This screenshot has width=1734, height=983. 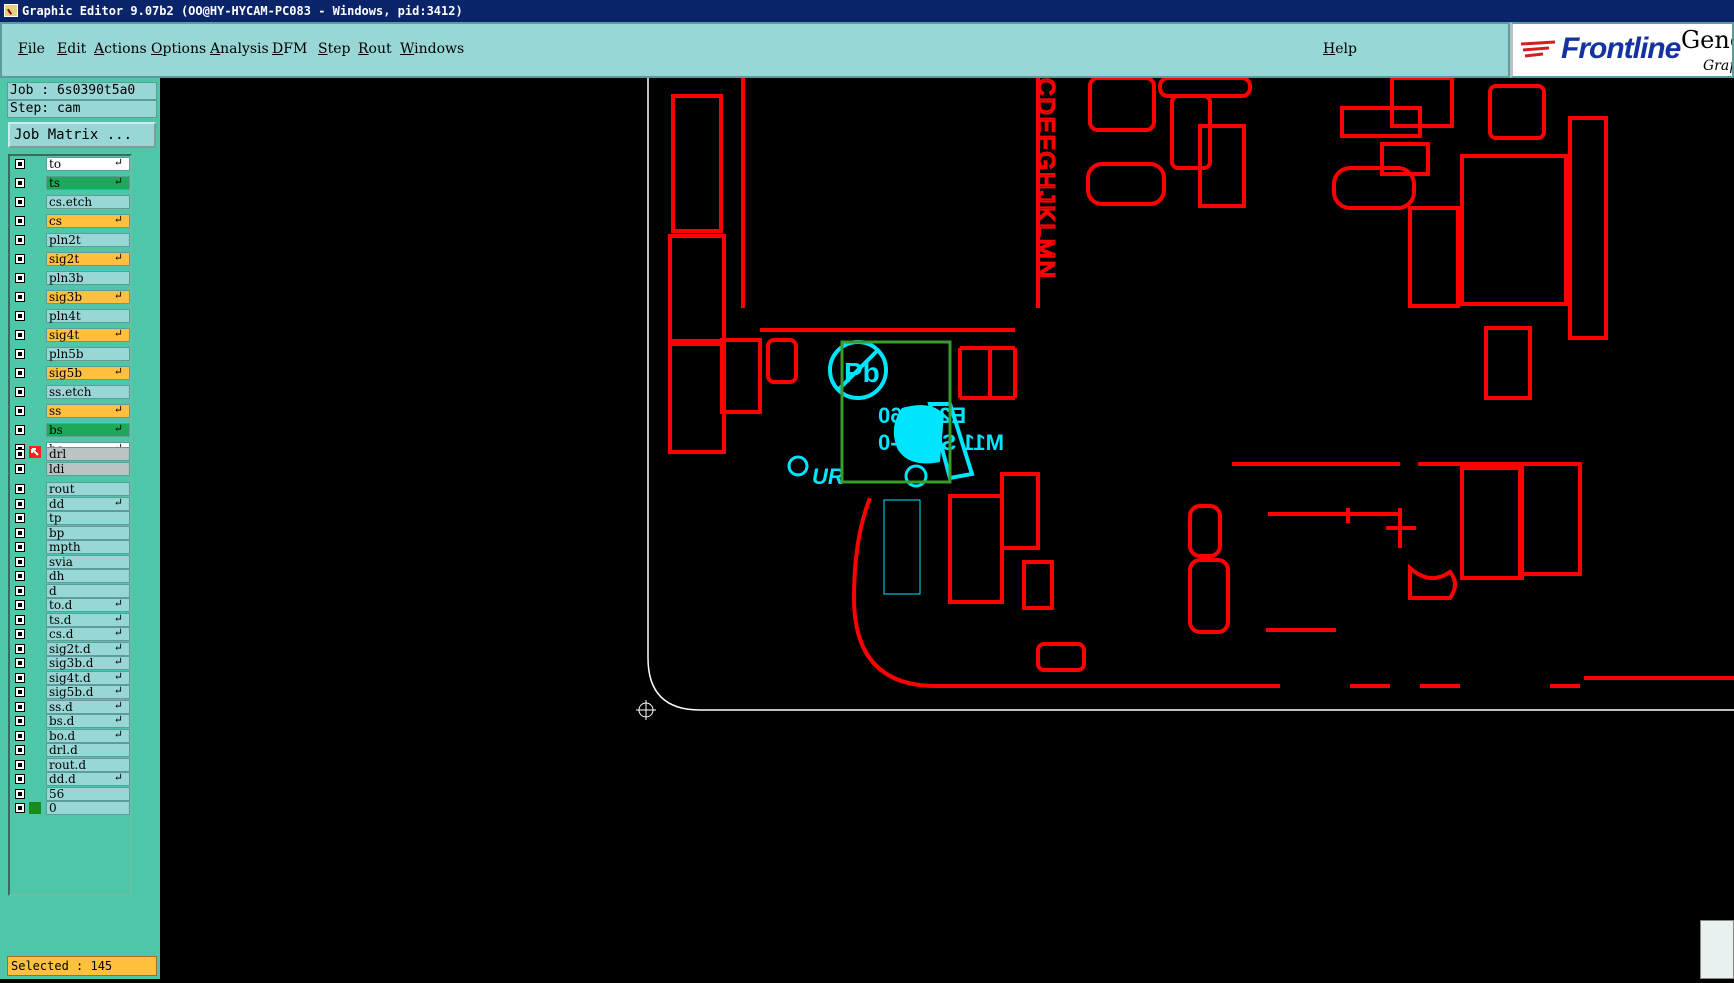 I want to click on layer-name: tp, so click(x=88, y=518).